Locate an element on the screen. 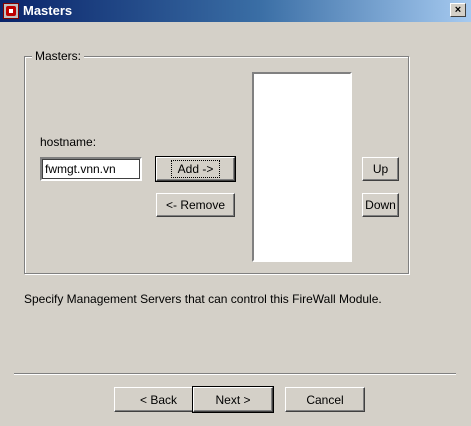 The image size is (471, 426). next-button: Next > is located at coordinates (233, 399).